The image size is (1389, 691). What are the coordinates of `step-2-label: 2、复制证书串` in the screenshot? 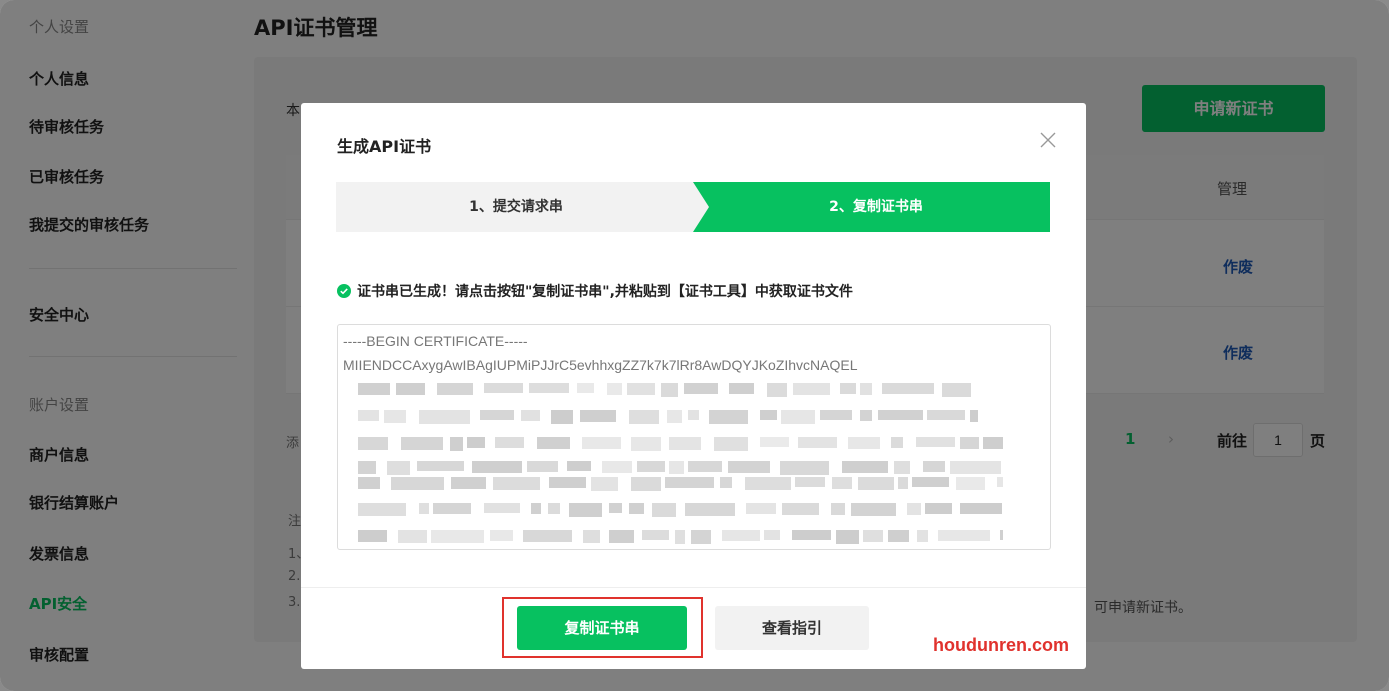 It's located at (876, 207).